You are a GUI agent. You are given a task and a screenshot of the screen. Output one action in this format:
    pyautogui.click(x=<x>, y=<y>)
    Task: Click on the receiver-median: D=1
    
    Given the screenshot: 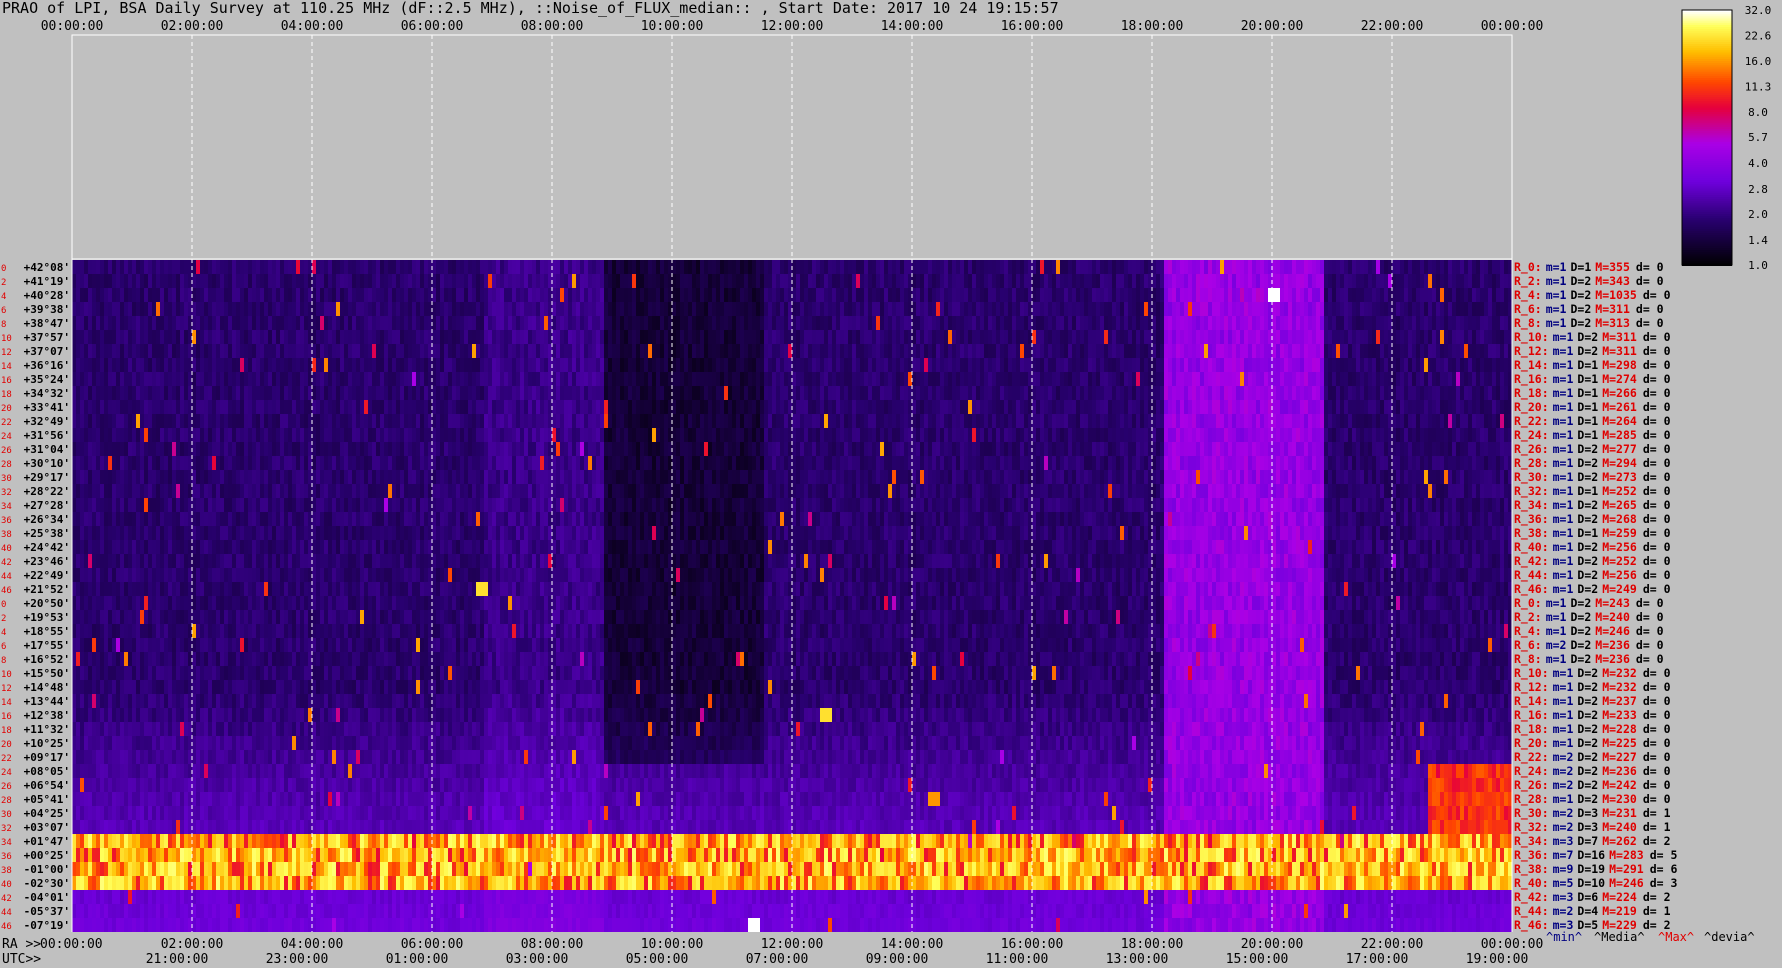 What is the action you would take?
    pyautogui.click(x=1587, y=393)
    